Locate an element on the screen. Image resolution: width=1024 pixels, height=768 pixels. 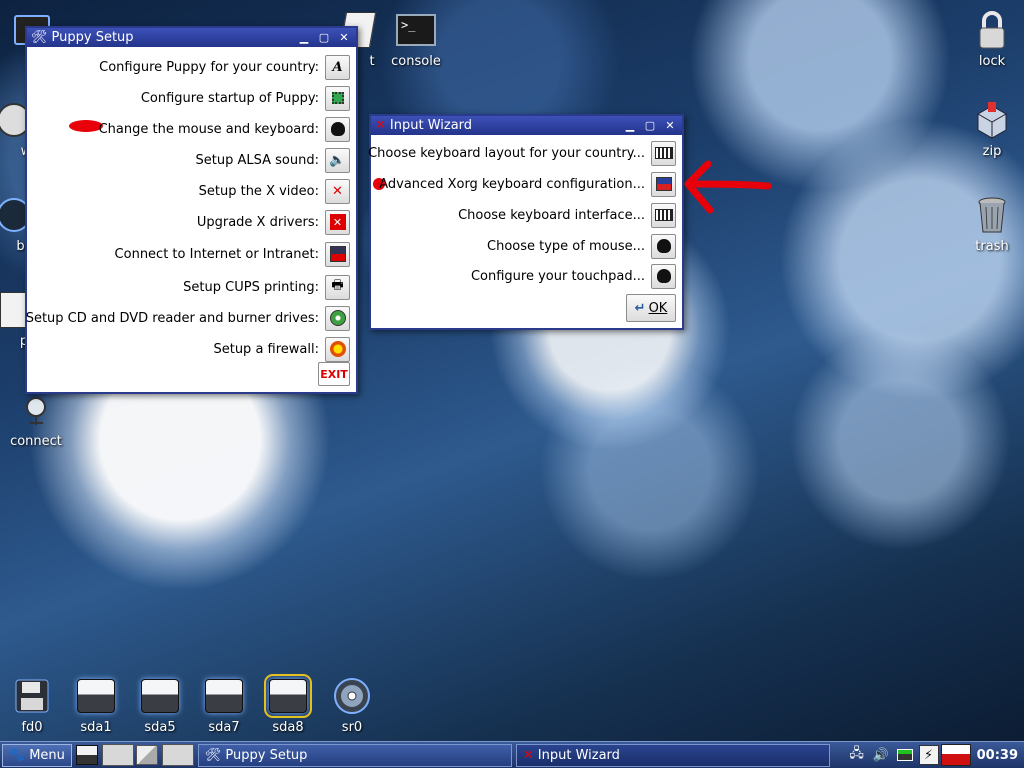
desktop-icon-label: zip is located at coordinates (992, 151).